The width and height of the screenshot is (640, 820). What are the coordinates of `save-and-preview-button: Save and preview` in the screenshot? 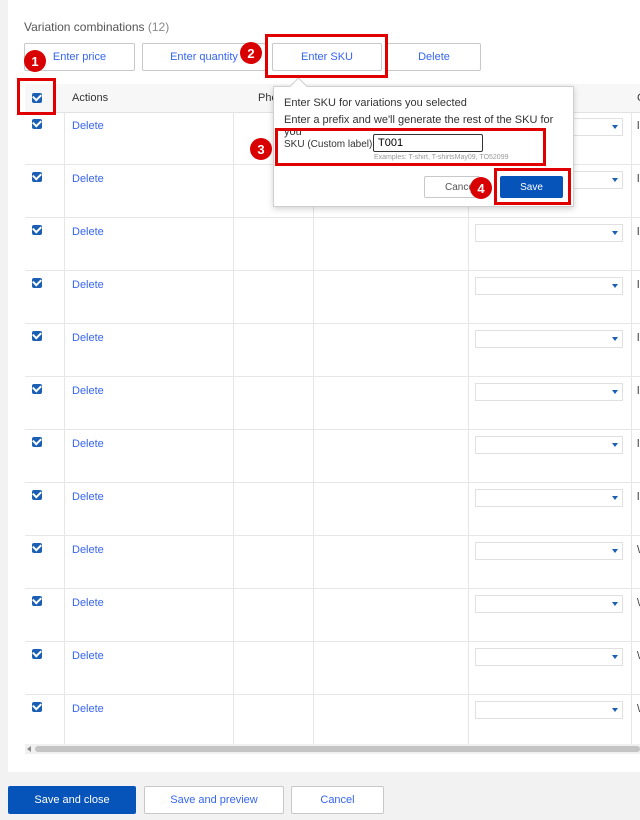 It's located at (214, 800).